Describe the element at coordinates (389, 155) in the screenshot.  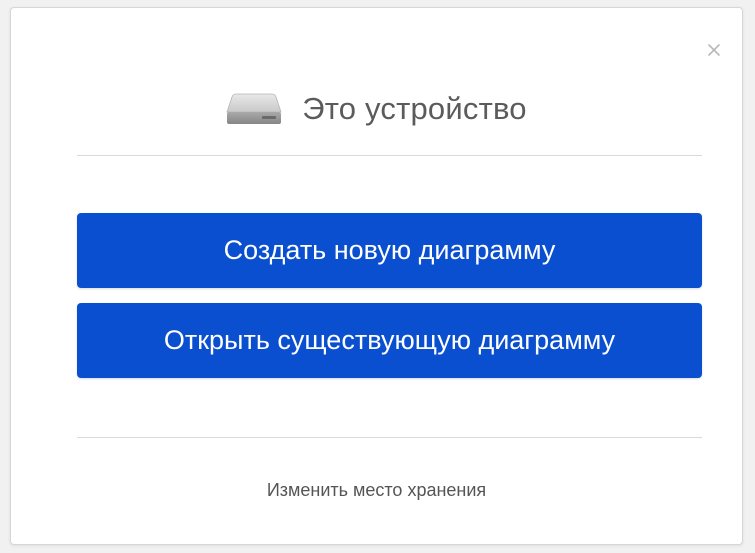
I see `top-divider` at that location.